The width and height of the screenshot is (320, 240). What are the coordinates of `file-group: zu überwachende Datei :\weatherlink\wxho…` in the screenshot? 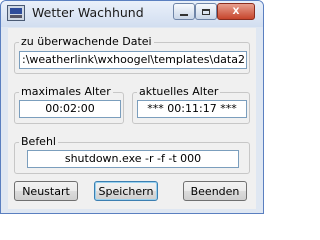 It's located at (132, 55).